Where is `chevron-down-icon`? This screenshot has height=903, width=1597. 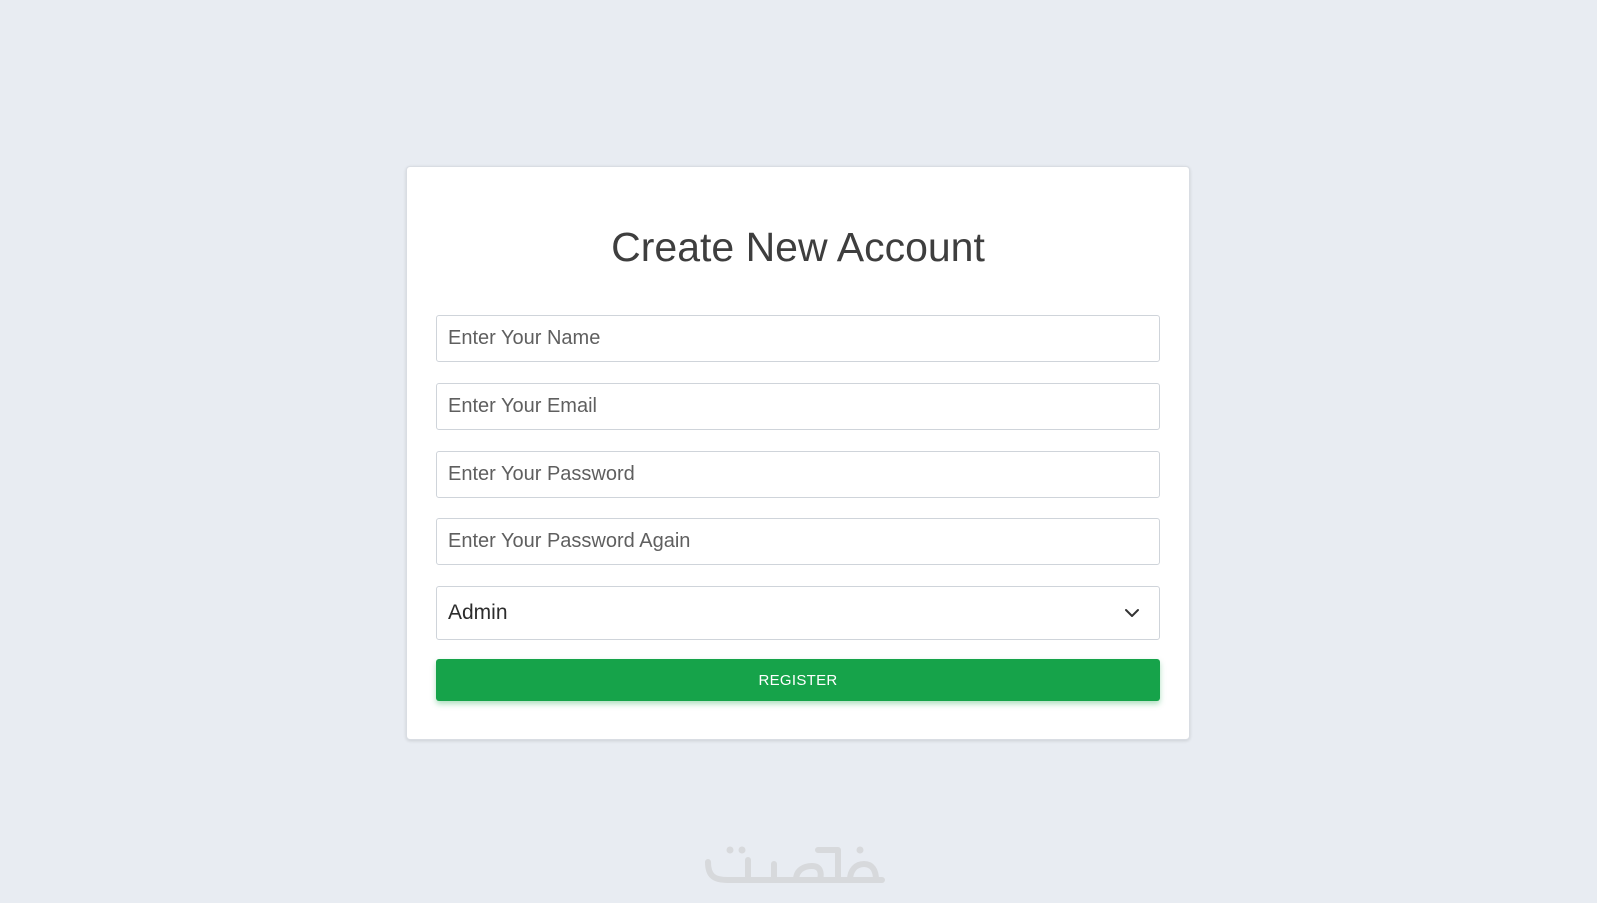
chevron-down-icon is located at coordinates (1132, 613).